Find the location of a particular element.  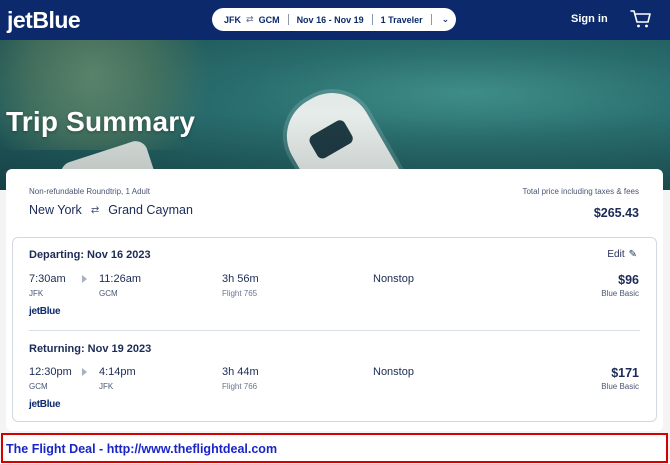

route-summary: New York ⇄ Grand Cayman is located at coordinates (111, 210).